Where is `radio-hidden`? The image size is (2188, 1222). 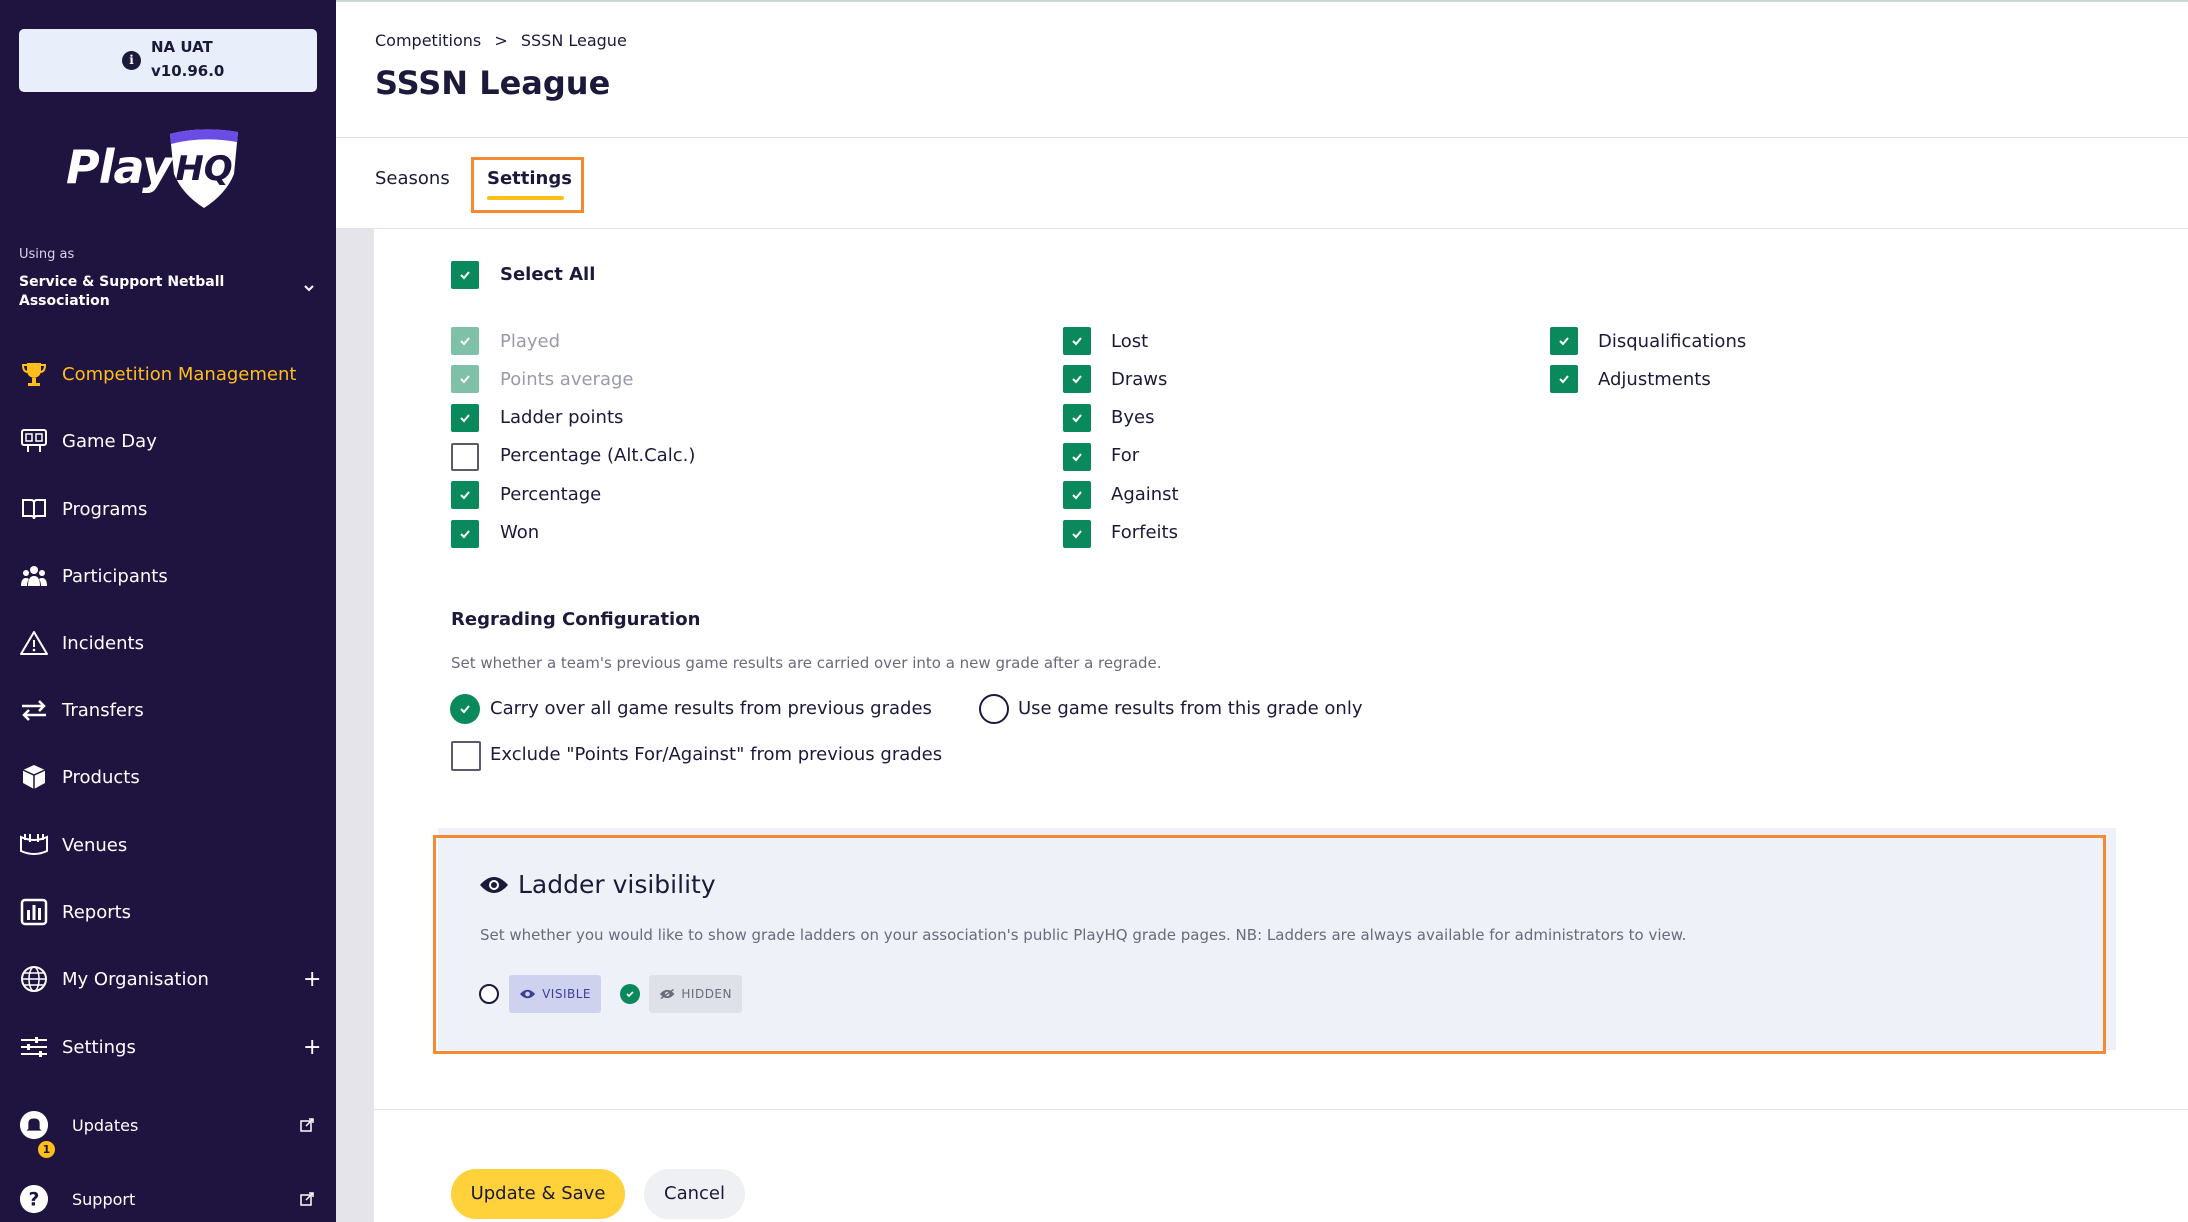
radio-hidden is located at coordinates (630, 994).